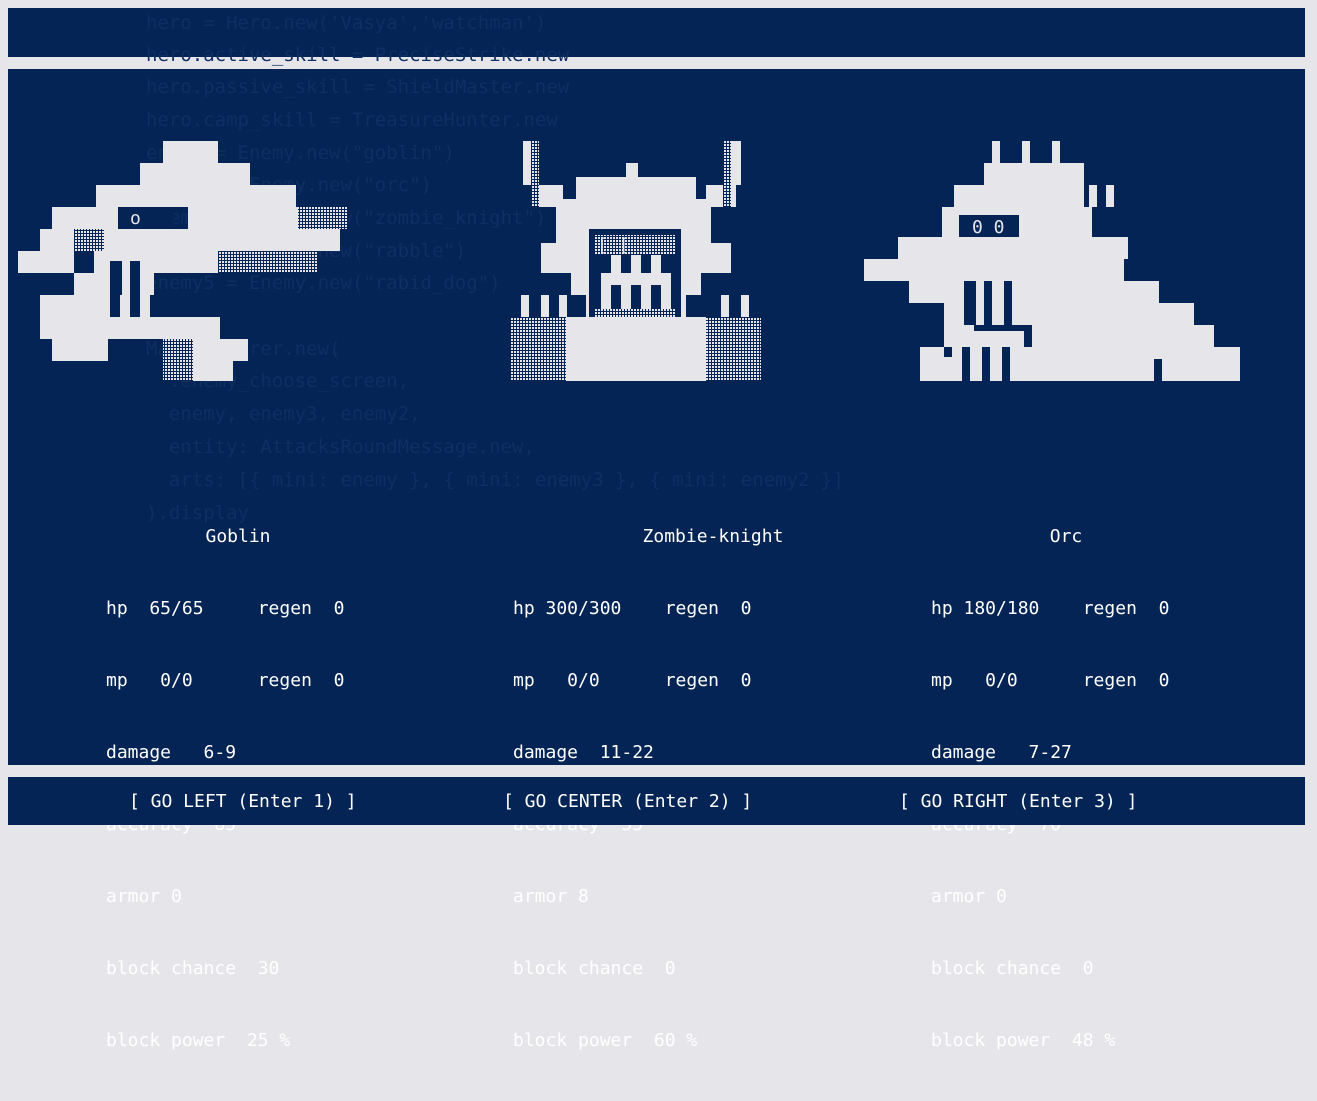 The image size is (1317, 1101). I want to click on stat-line: block power 25 %, so click(198, 1040).